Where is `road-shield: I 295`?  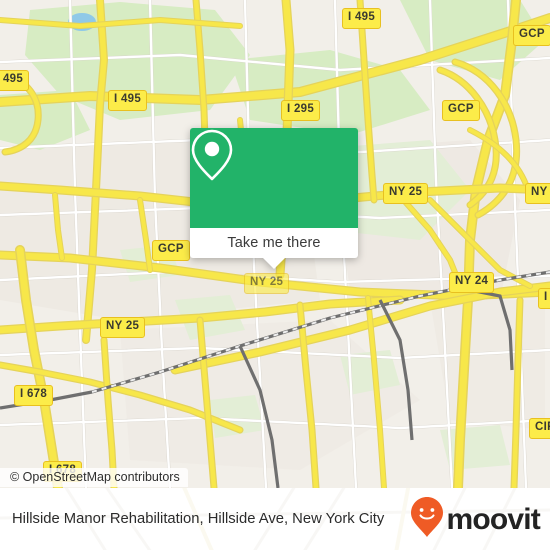
road-shield: I 295 is located at coordinates (301, 110).